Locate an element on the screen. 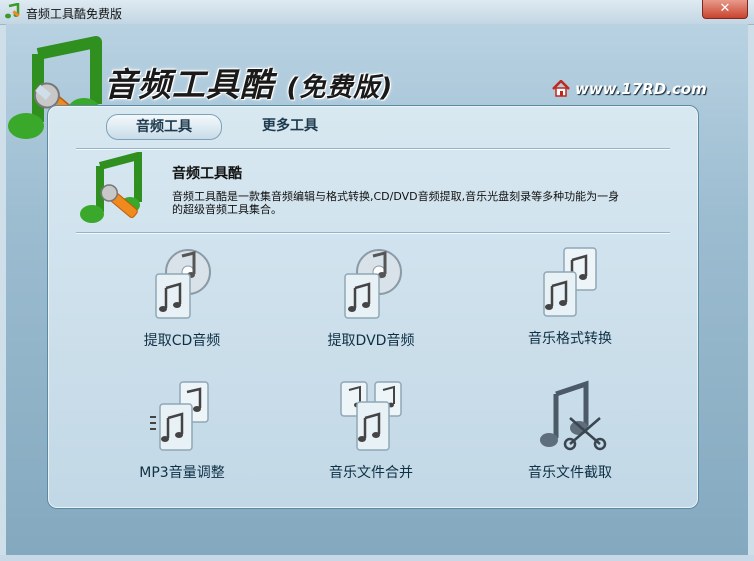 The width and height of the screenshot is (754, 561). extract-cd-audio-button: 提取CD音频 is located at coordinates (182, 297).